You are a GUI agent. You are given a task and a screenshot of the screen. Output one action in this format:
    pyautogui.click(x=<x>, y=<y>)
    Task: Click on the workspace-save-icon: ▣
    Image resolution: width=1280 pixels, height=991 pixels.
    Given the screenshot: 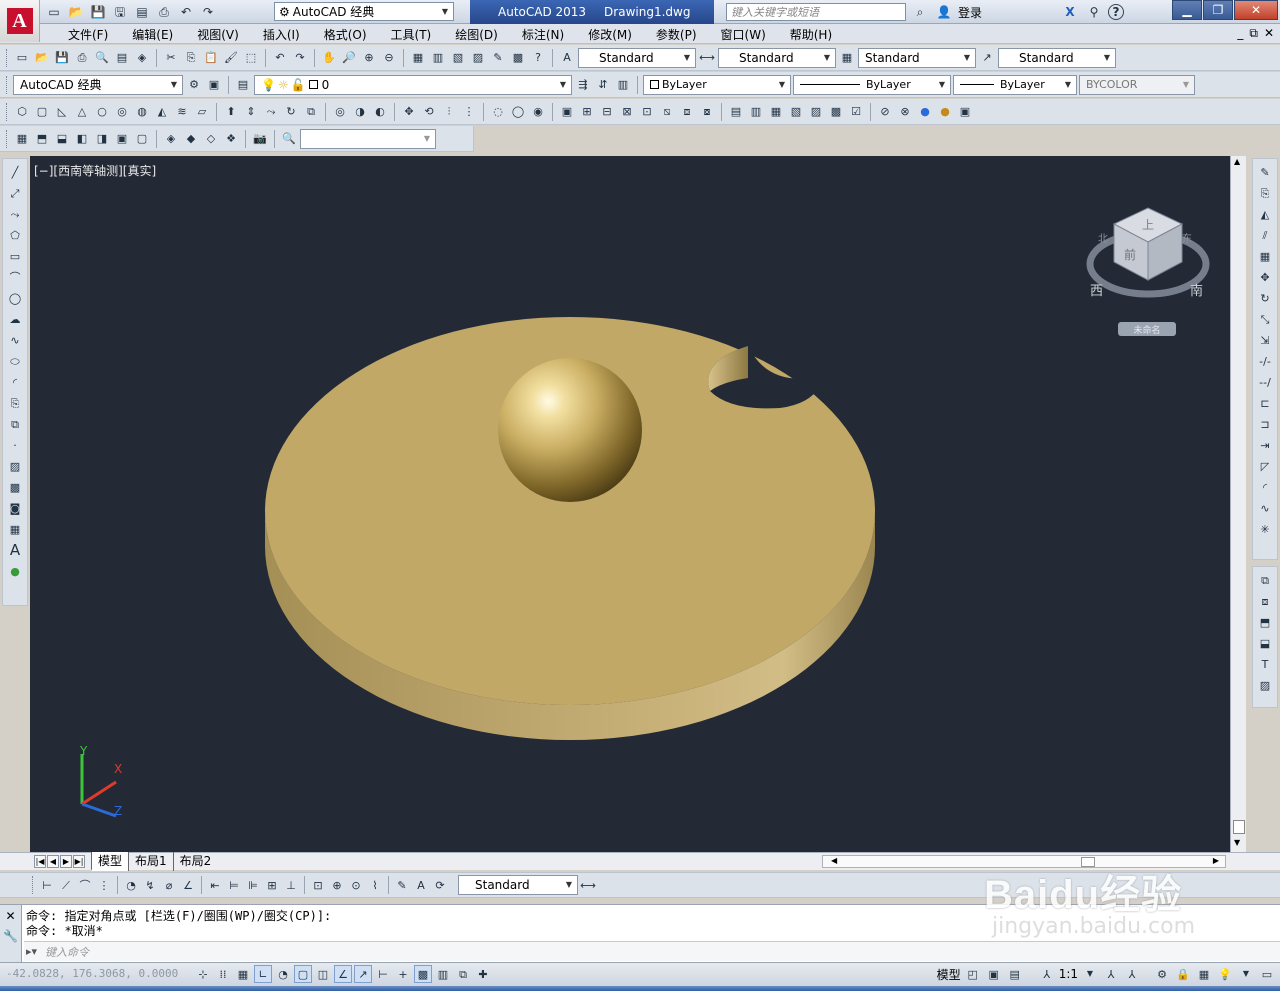 What is the action you would take?
    pyautogui.click(x=214, y=85)
    